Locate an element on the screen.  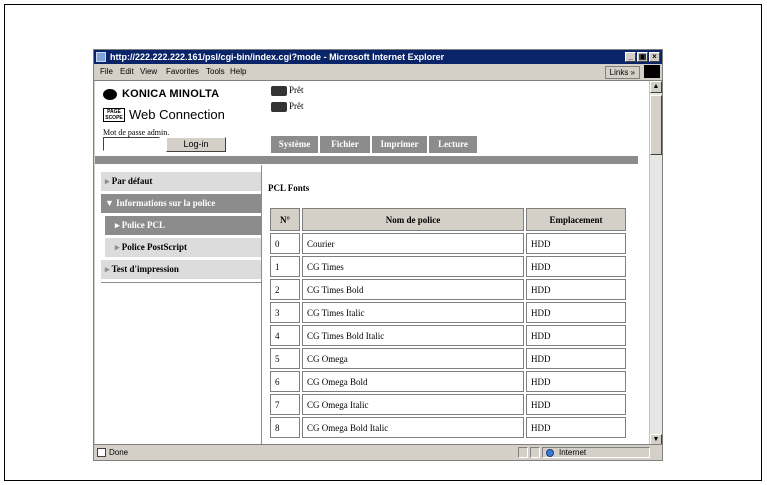
menu-help: Help is located at coordinates (238, 72).